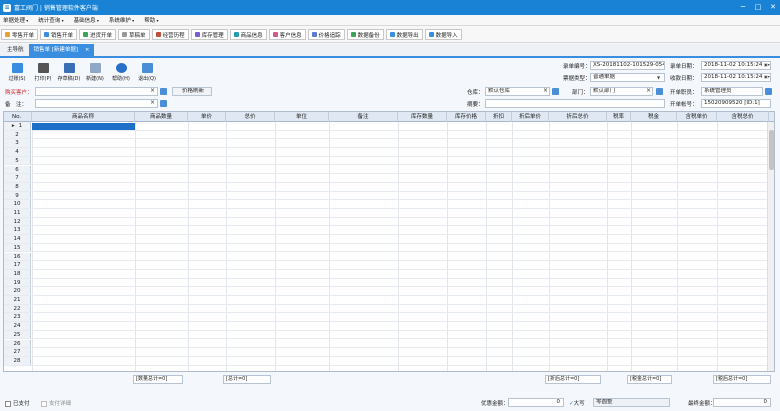 This screenshot has height=411, width=780. Describe the element at coordinates (443, 34) in the screenshot. I see `quick-button-11: 数据导入` at that location.